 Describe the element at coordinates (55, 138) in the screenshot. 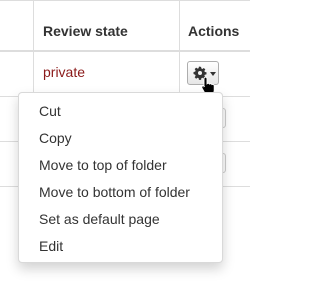

I see `menu-item-copy: Copy` at that location.